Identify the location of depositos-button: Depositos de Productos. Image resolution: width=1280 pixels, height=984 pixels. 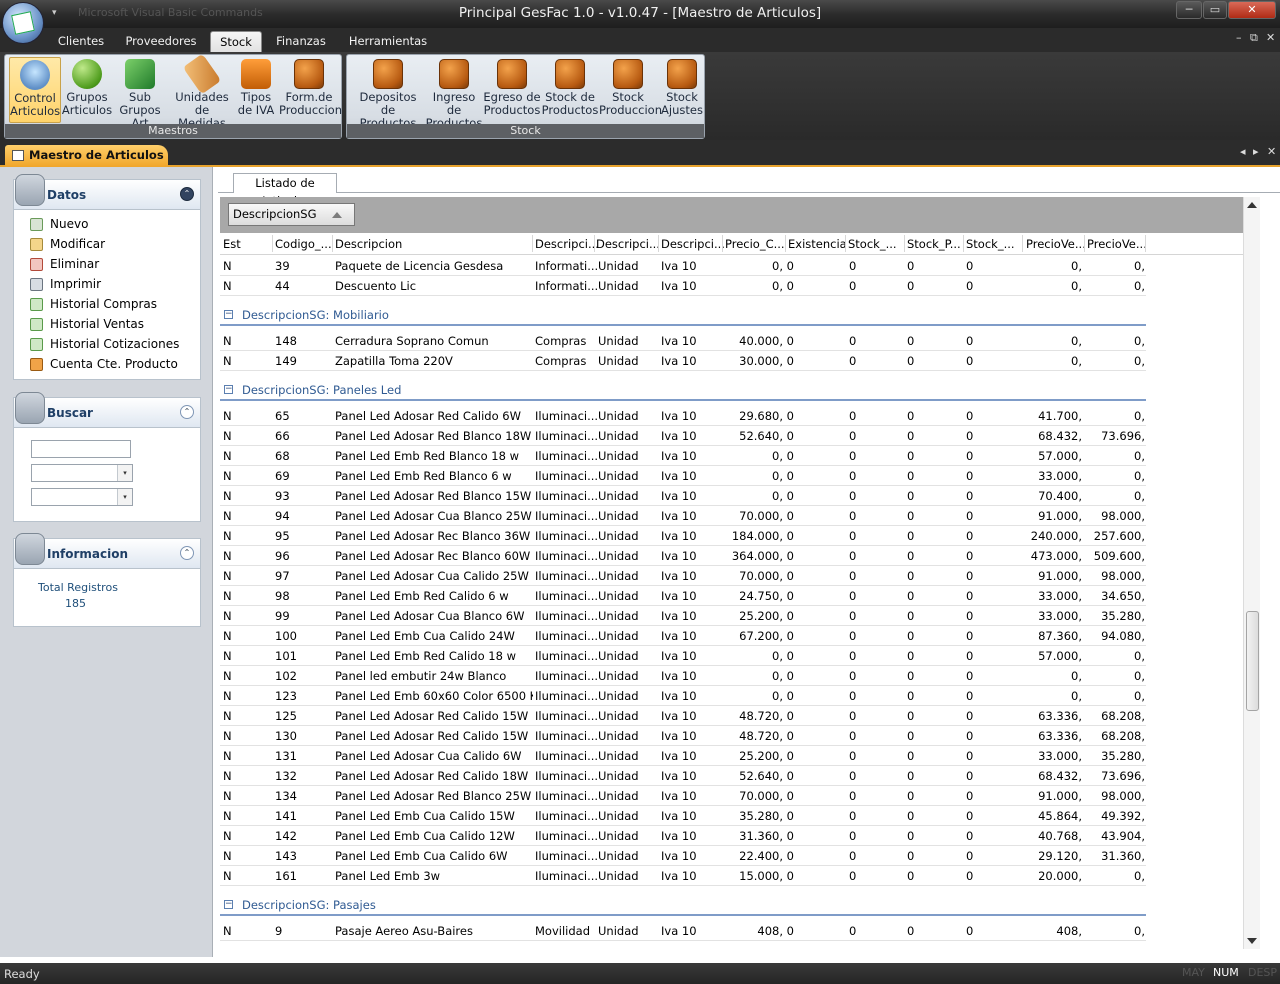
(388, 93).